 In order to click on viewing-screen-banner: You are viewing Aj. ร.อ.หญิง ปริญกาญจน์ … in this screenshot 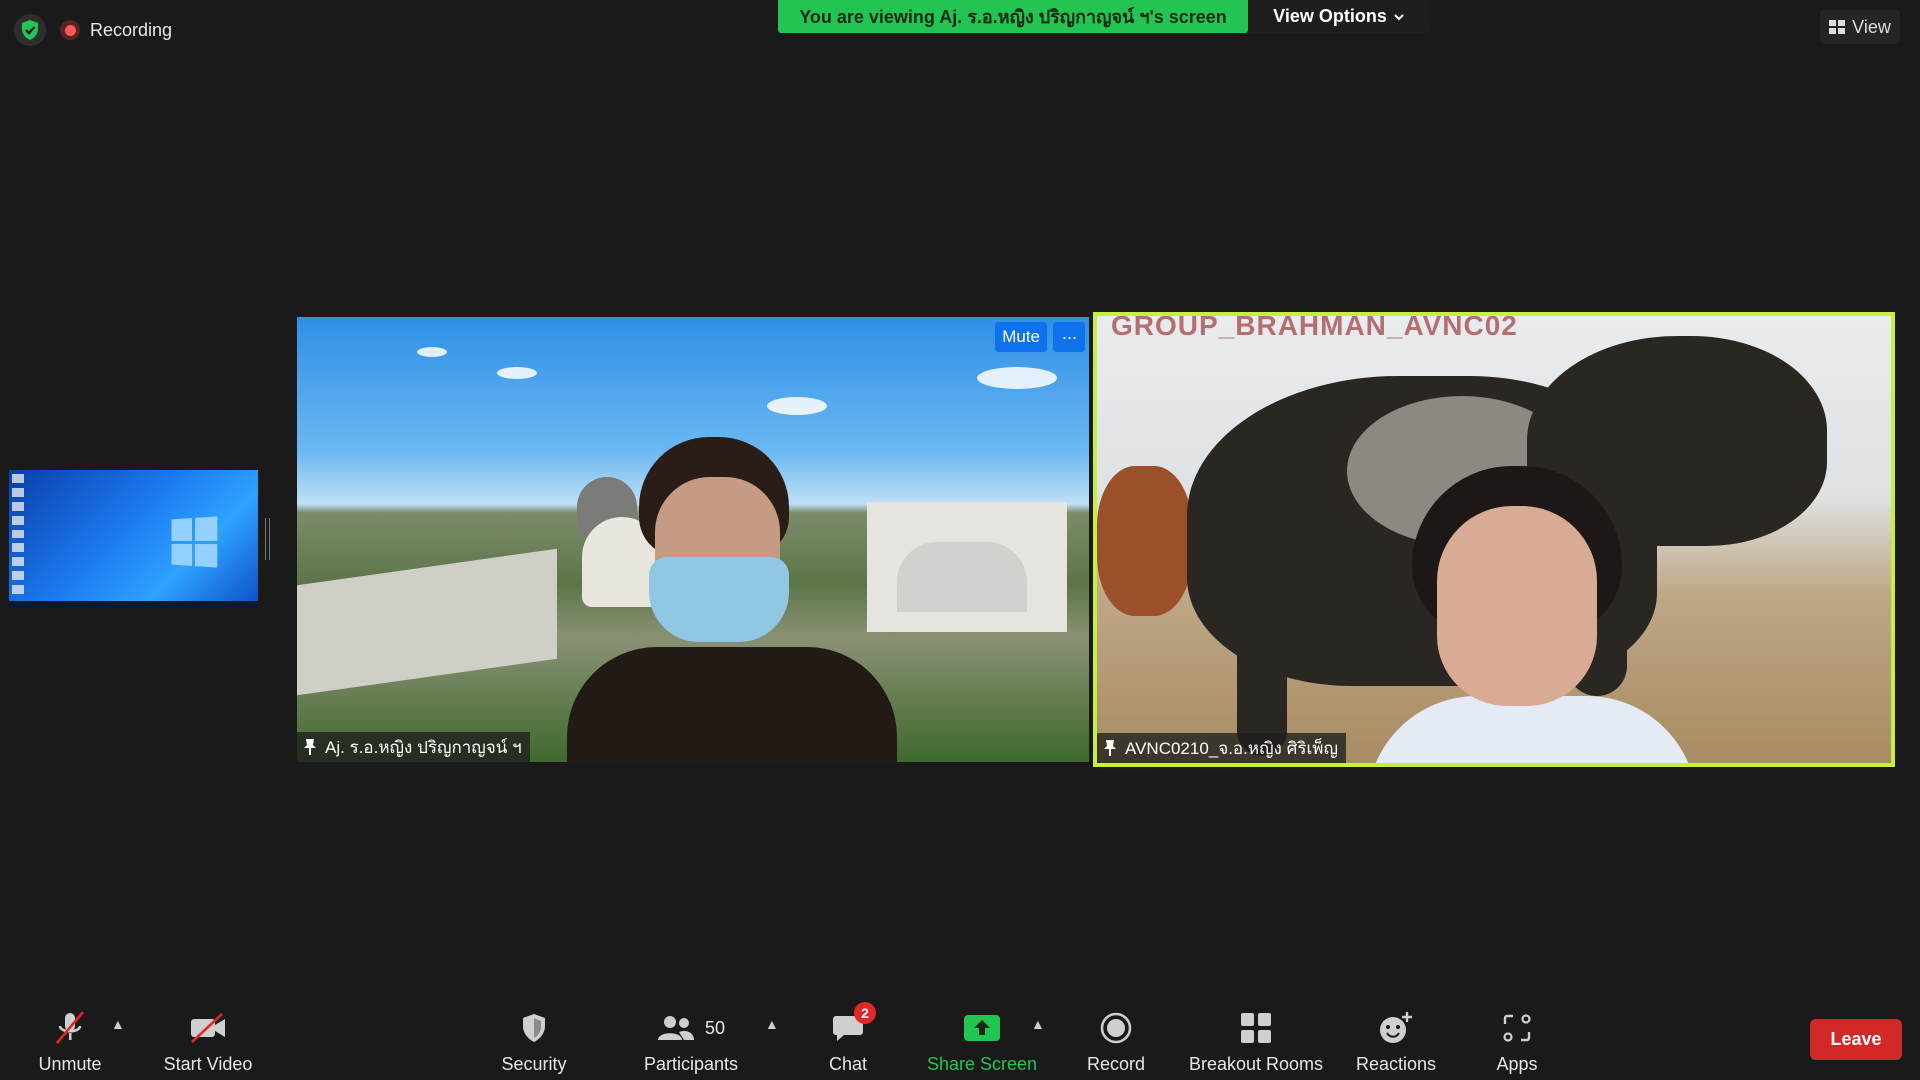, I will do `click(1013, 16)`.